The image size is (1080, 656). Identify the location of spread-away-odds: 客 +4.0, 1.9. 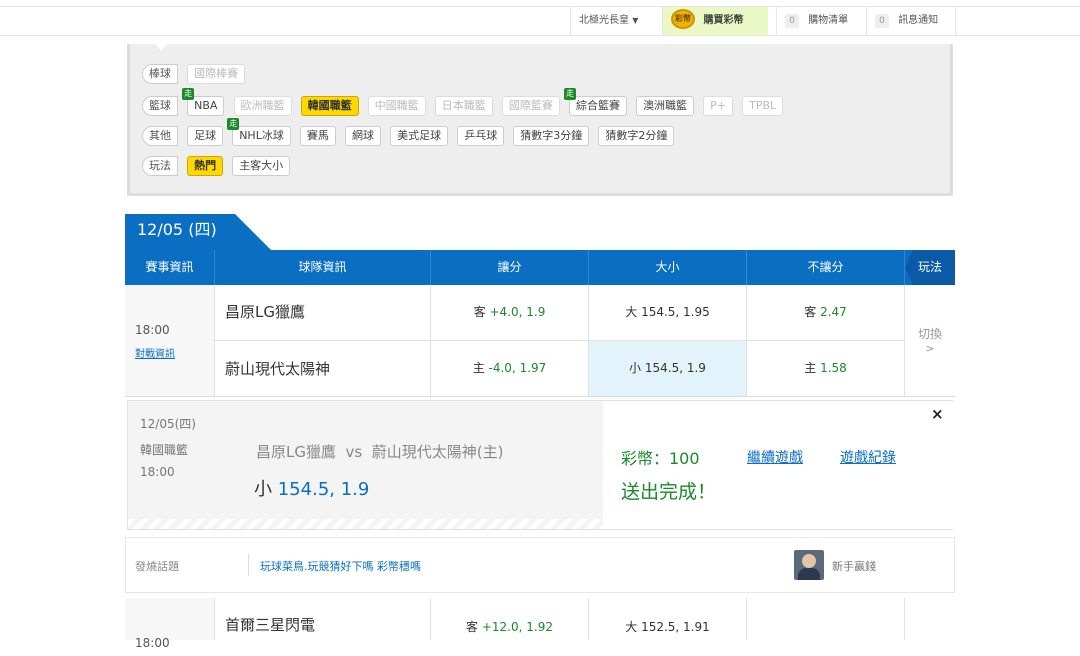
(510, 312).